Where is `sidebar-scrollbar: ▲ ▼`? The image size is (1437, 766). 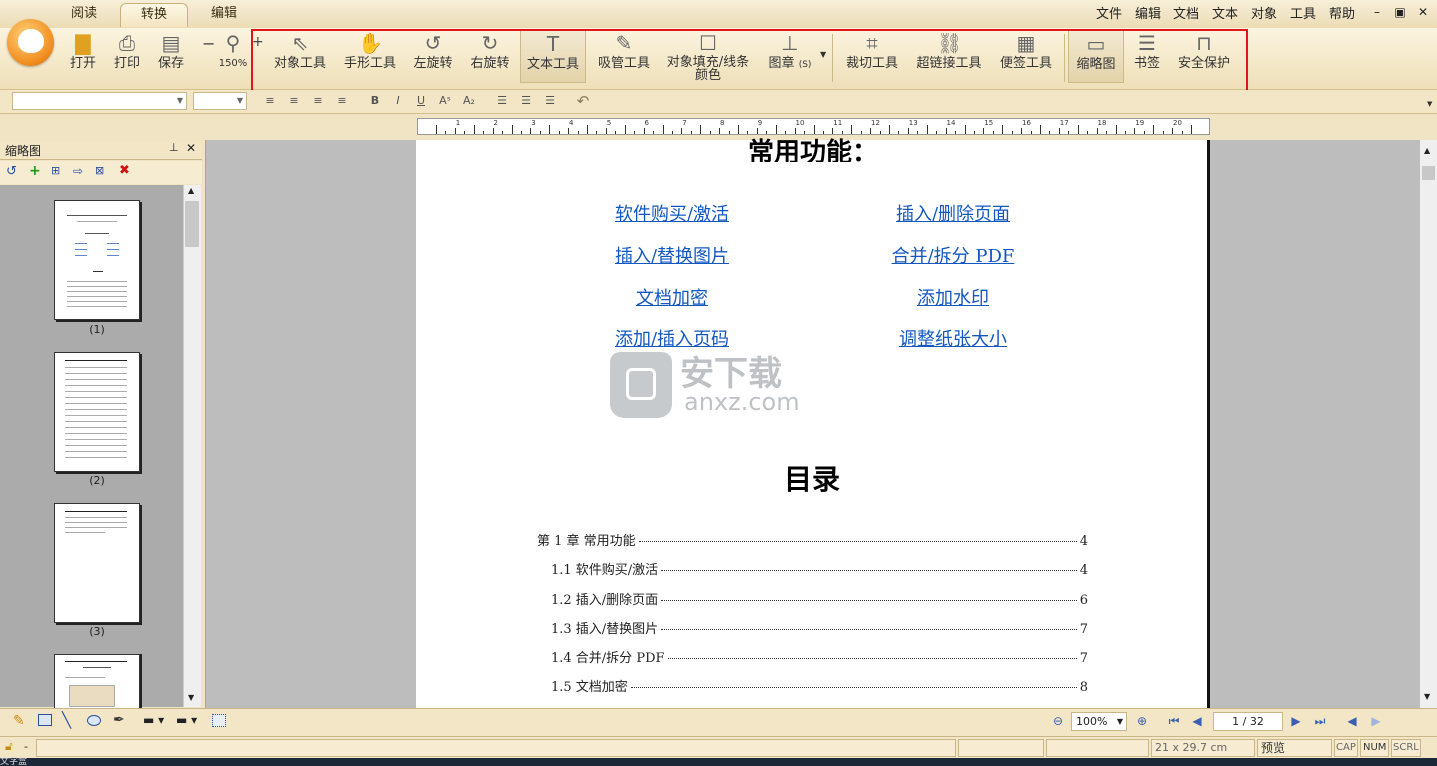
sidebar-scrollbar: ▲ ▼ is located at coordinates (192, 446).